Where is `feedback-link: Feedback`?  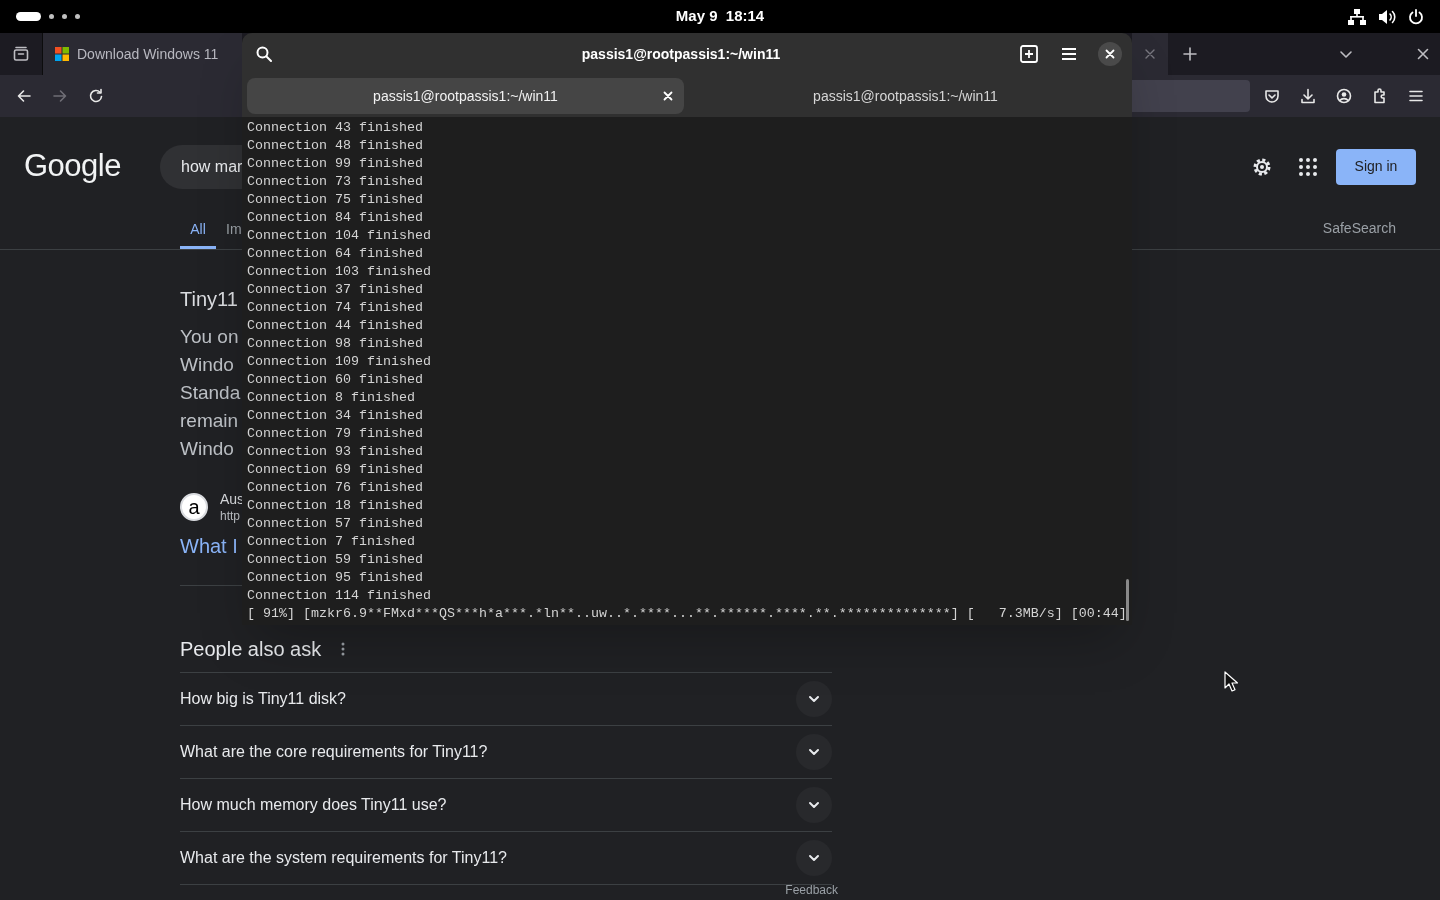 feedback-link: Feedback is located at coordinates (811, 890).